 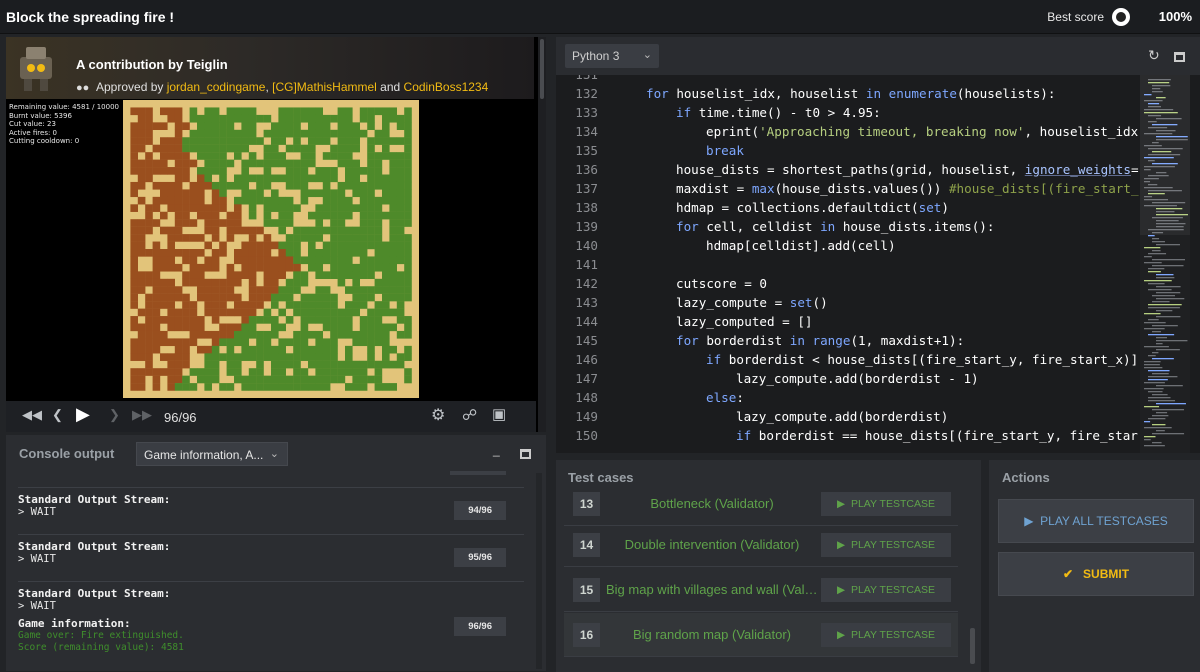 I want to click on fullscreen-icon: ▣, so click(x=499, y=414).